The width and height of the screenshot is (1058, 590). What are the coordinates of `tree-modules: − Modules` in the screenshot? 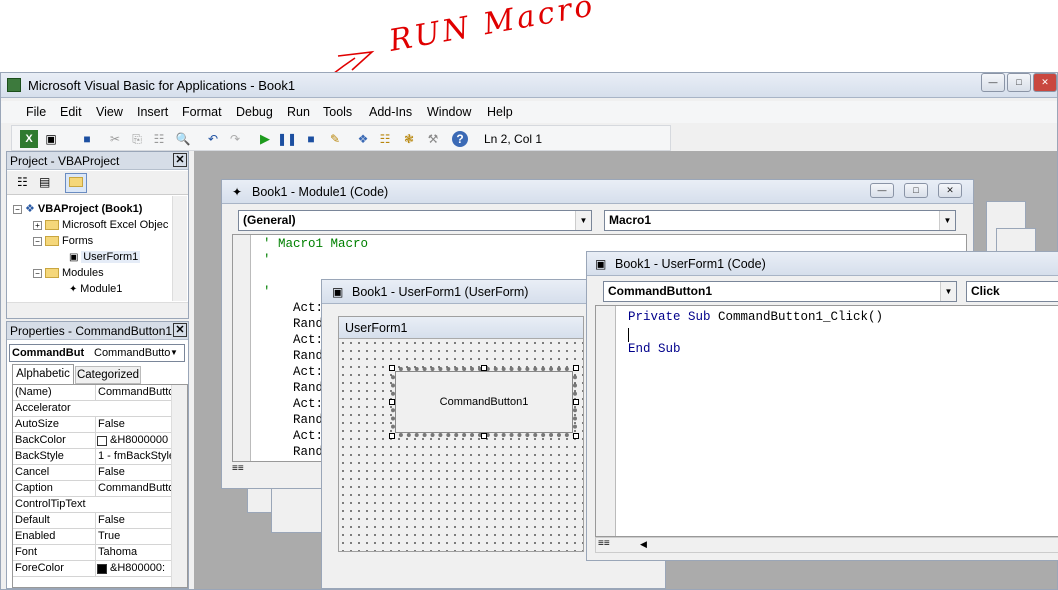 It's located at (68, 273).